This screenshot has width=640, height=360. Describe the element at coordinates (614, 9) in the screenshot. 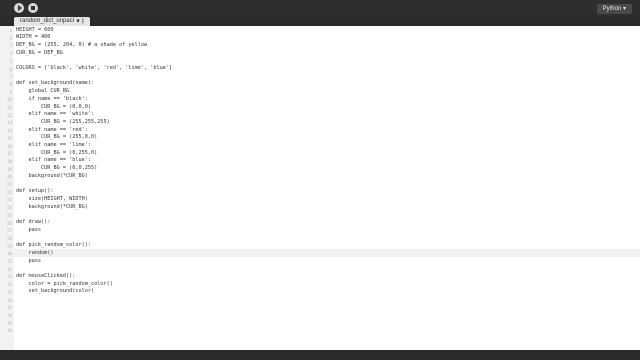

I see `mode-selector: Python ▾` at that location.